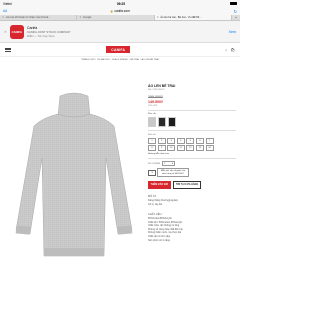 The height and width of the screenshot is (320, 320). I want to click on battery-icon, so click(233, 3).